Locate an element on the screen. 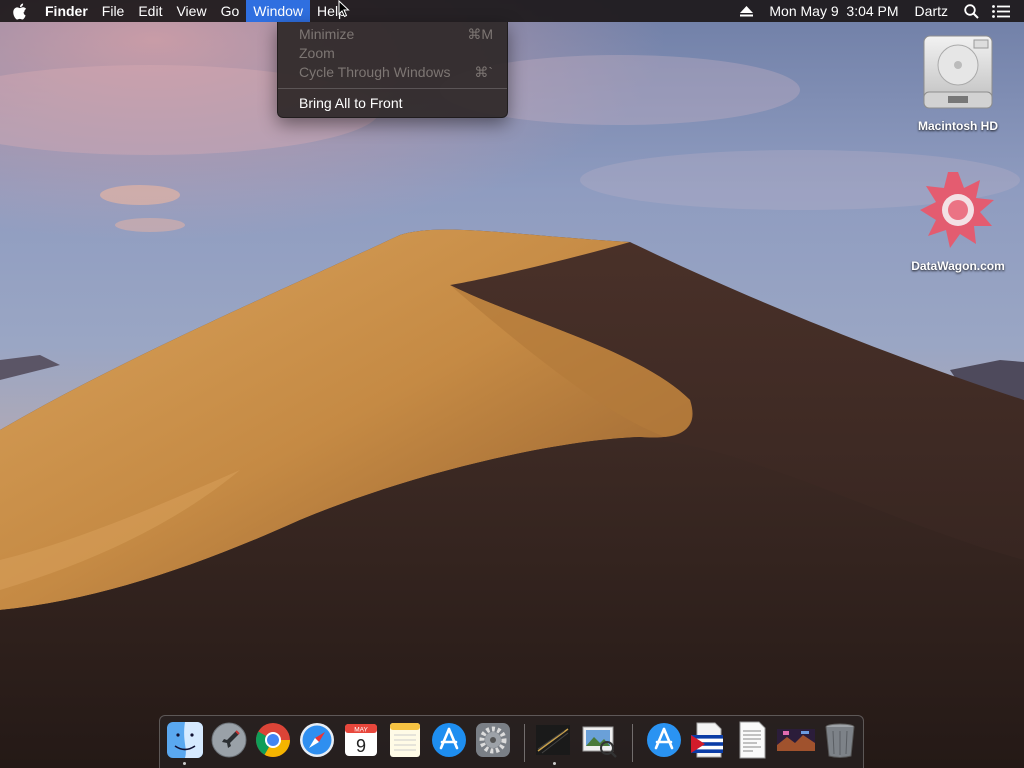 The height and width of the screenshot is (768, 1024). launchpad-icon is located at coordinates (229, 740).